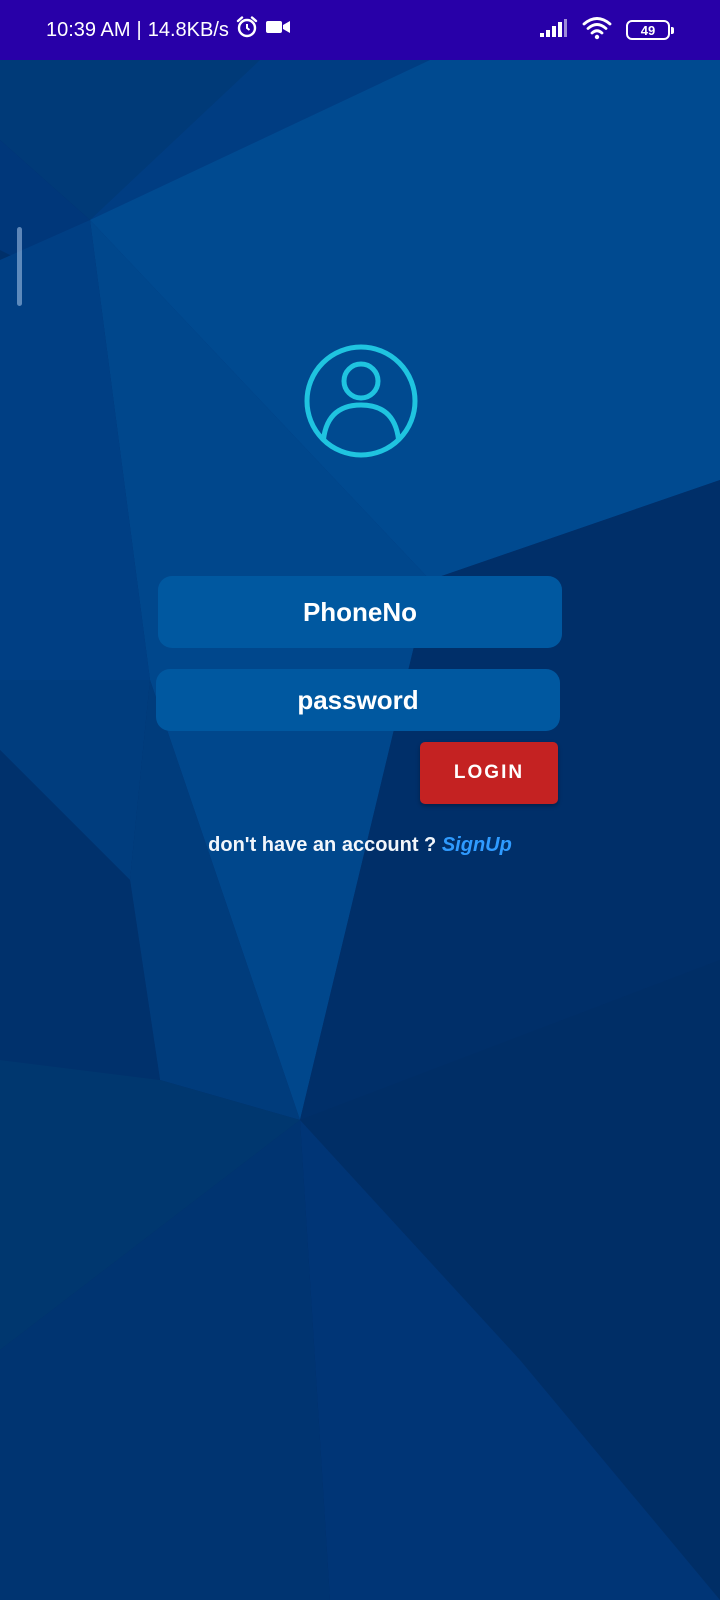  I want to click on status-left: 10:39 AM | 14.8KB/s, so click(168, 30).